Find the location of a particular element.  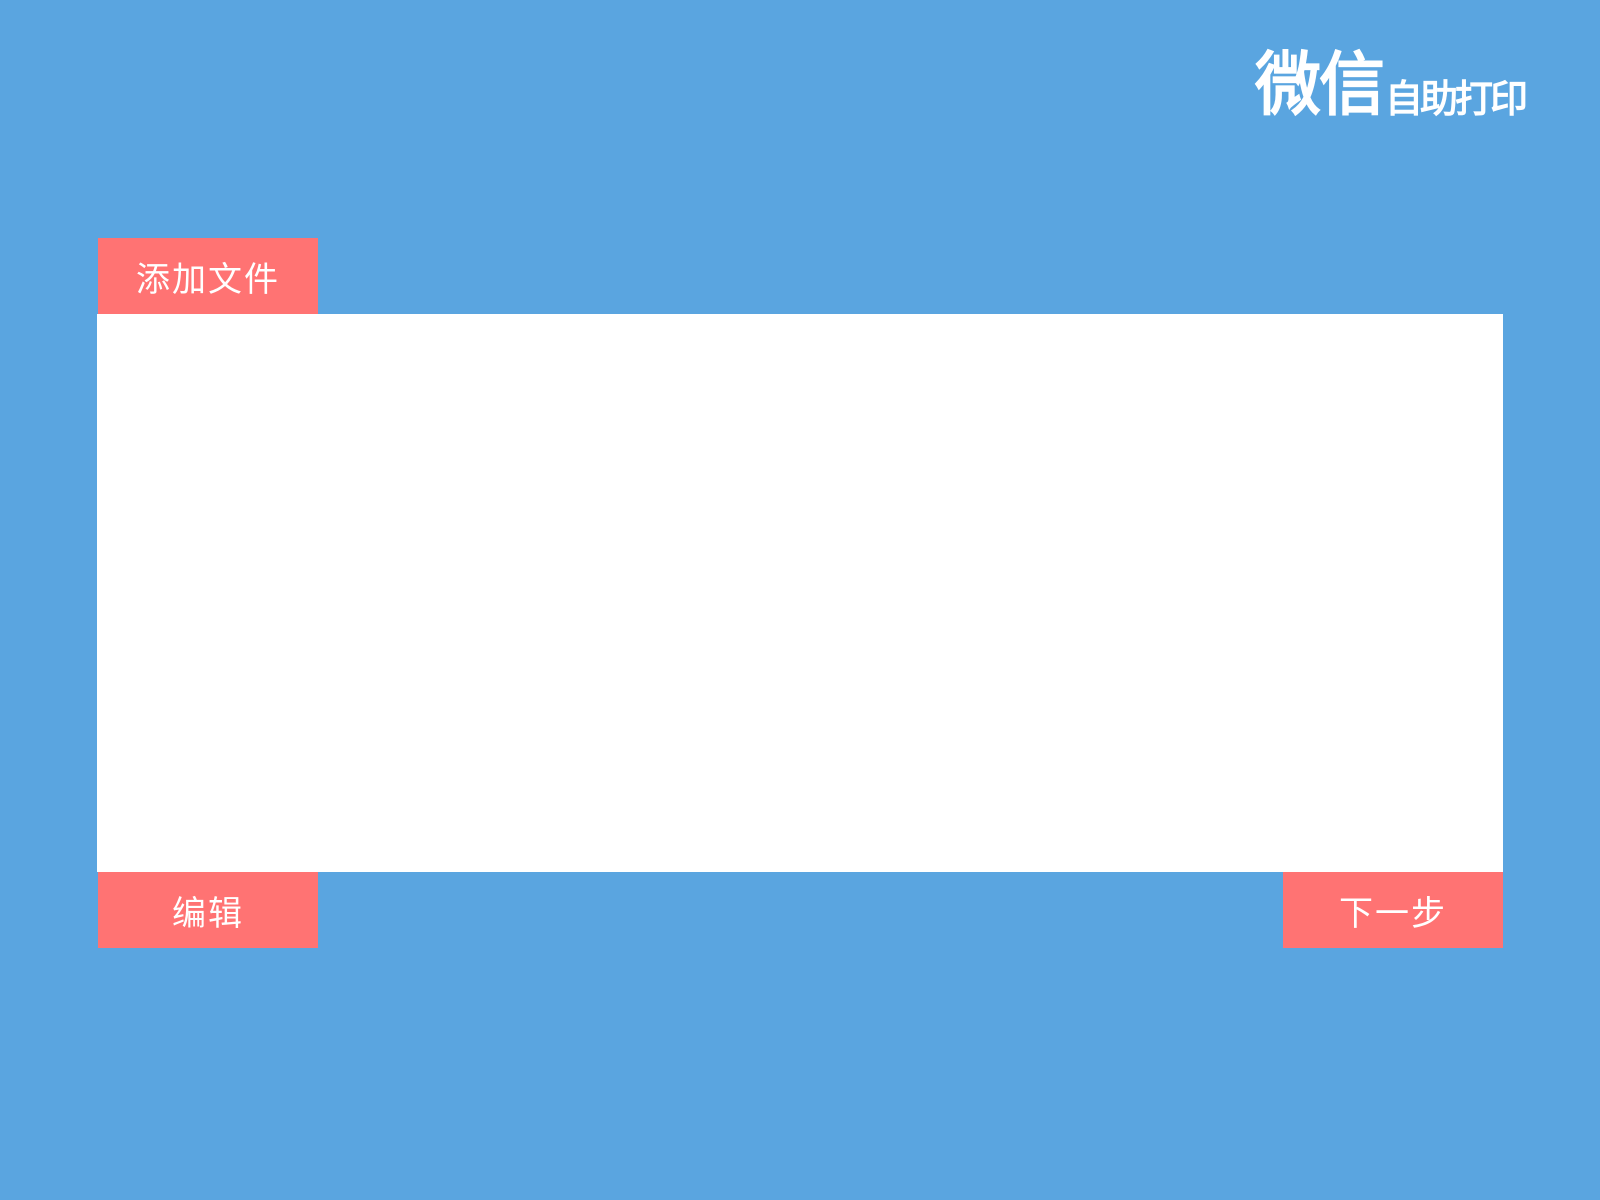

app-logo: 微信 自助打印 is located at coordinates (1391, 83).